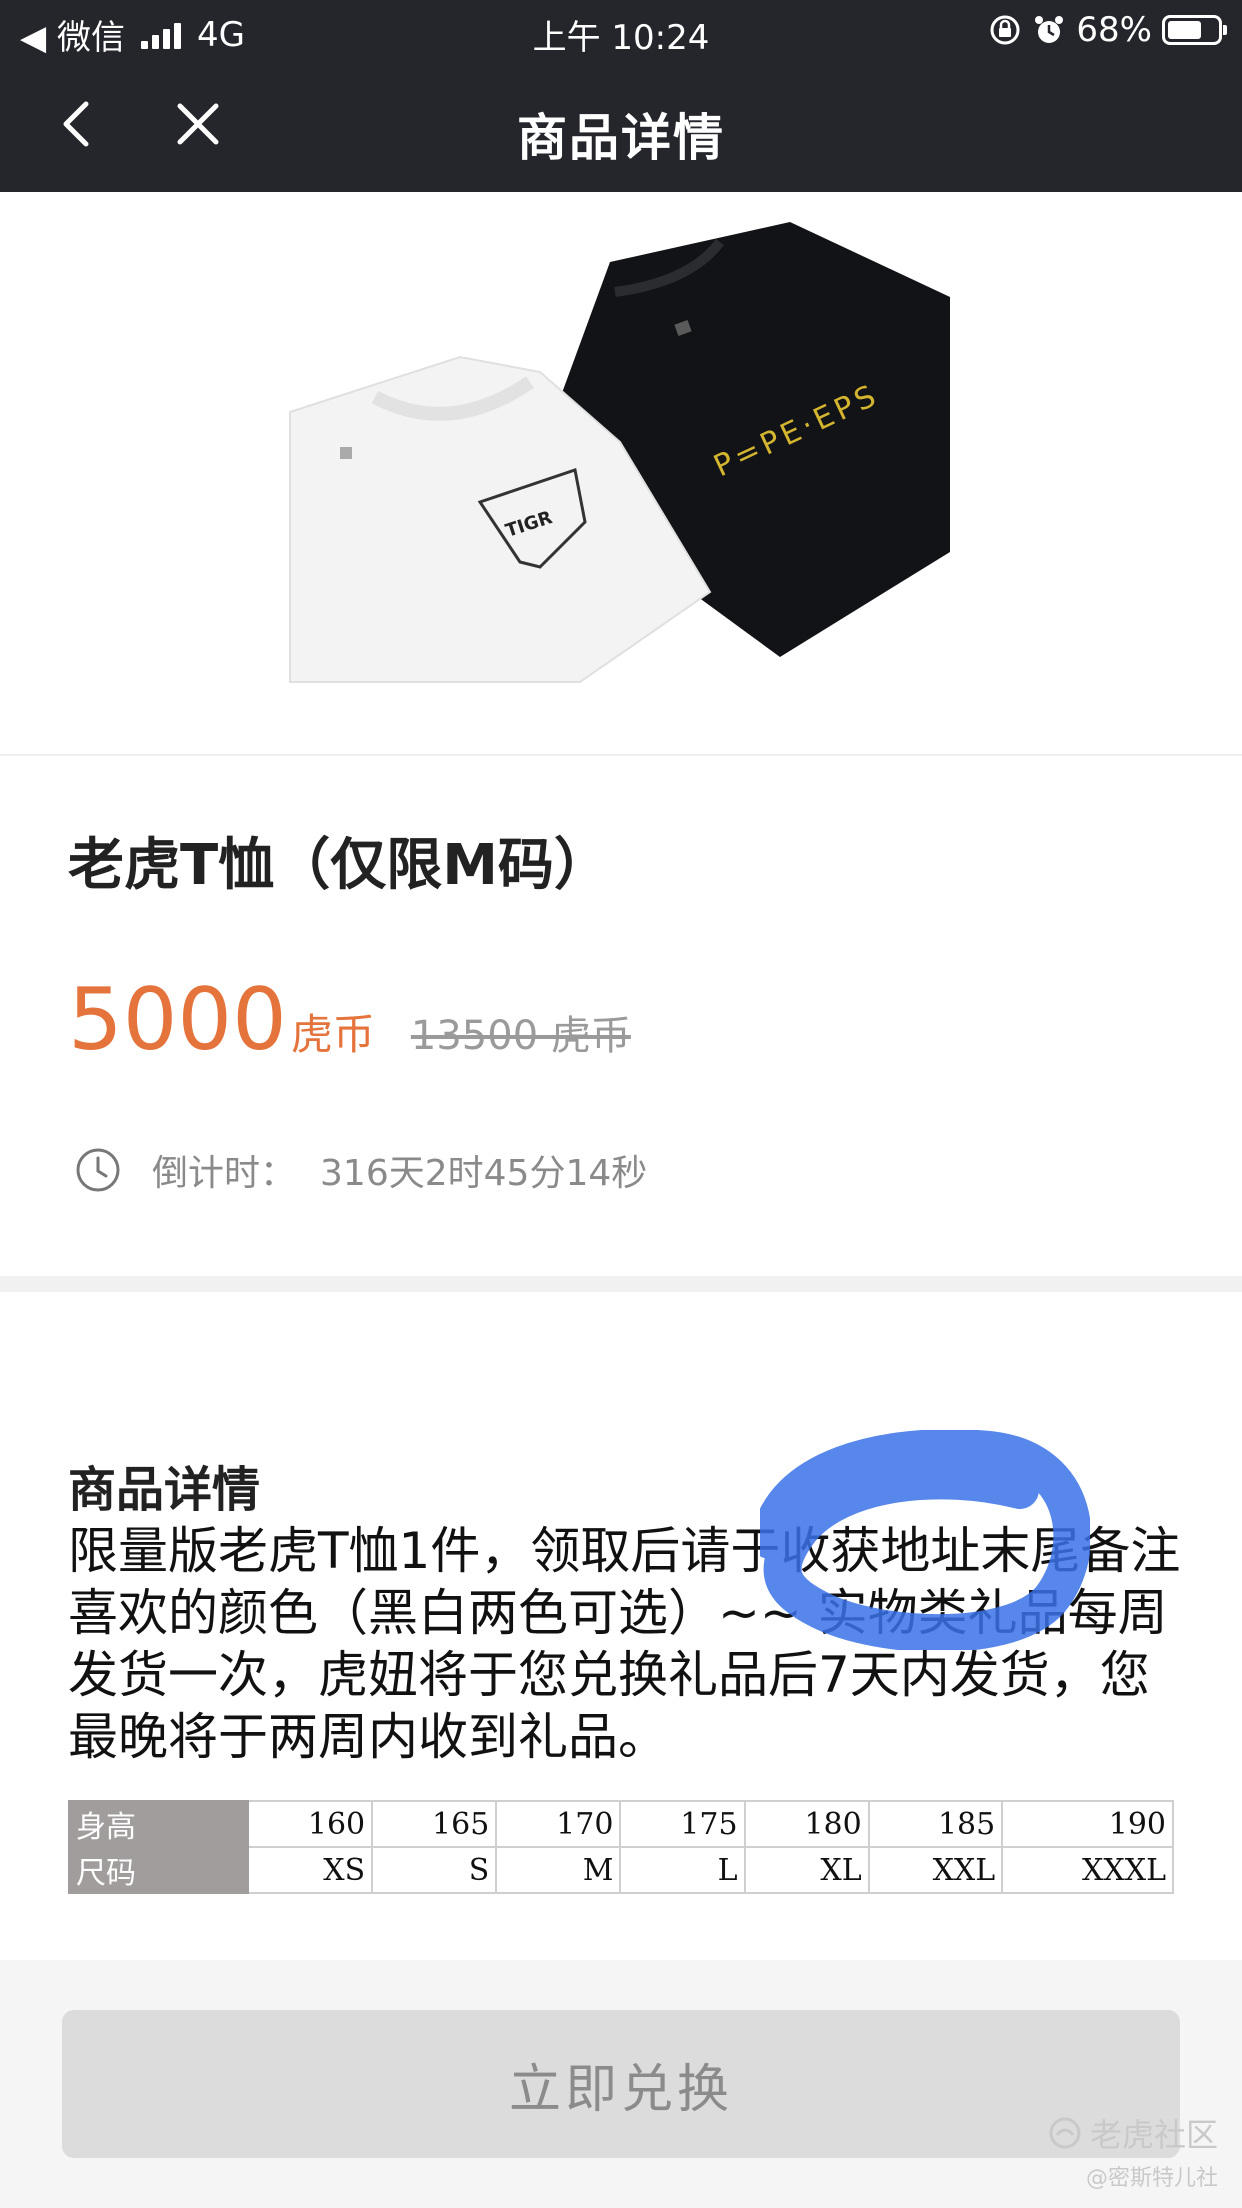 The height and width of the screenshot is (2208, 1242). What do you see at coordinates (310, 1824) in the screenshot?
I see `size-table-cell: 160` at bounding box center [310, 1824].